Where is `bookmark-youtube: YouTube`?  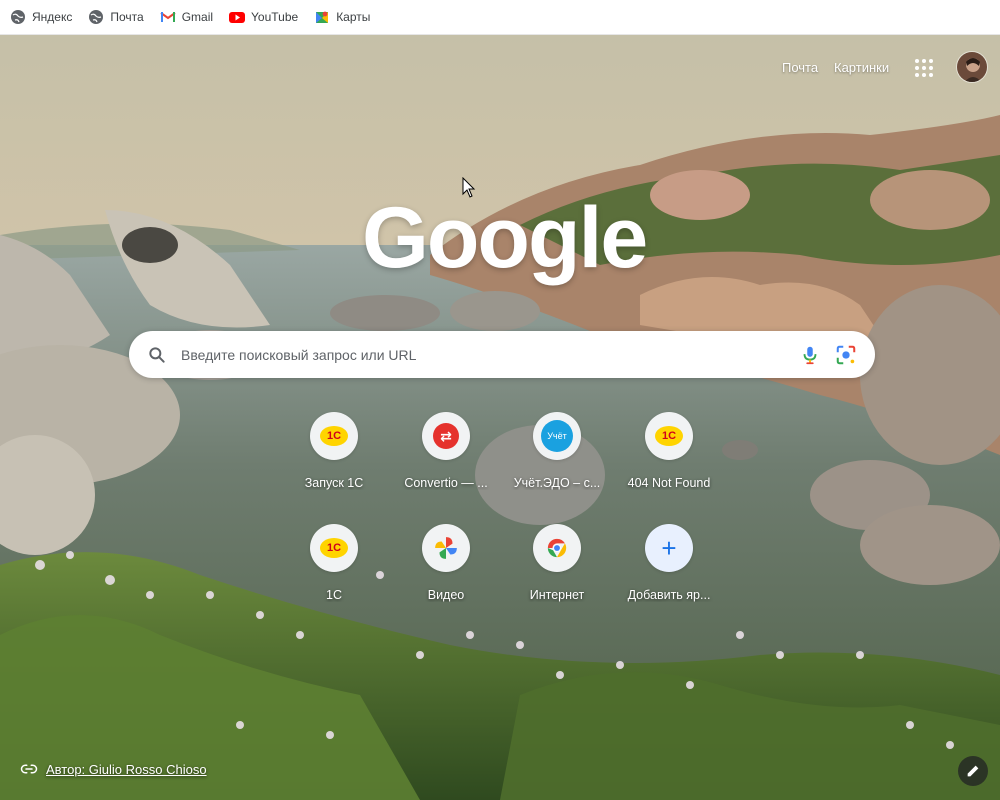 bookmark-youtube: YouTube is located at coordinates (267, 17).